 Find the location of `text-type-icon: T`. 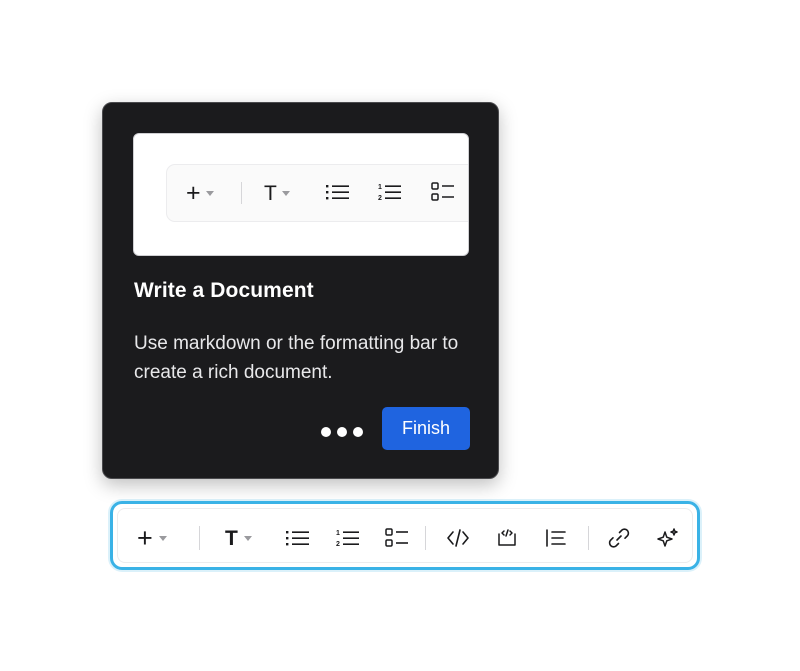

text-type-icon: T is located at coordinates (231, 538).